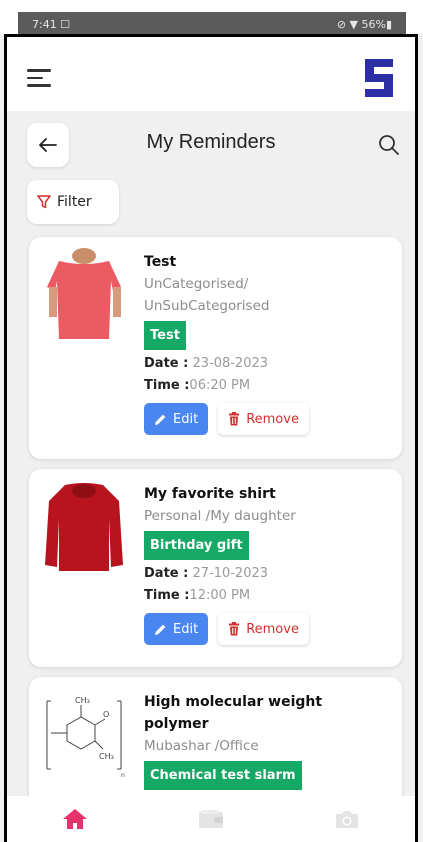 The width and height of the screenshot is (423, 842). I want to click on reminder-date: Date : 27-10-2023, so click(206, 573).